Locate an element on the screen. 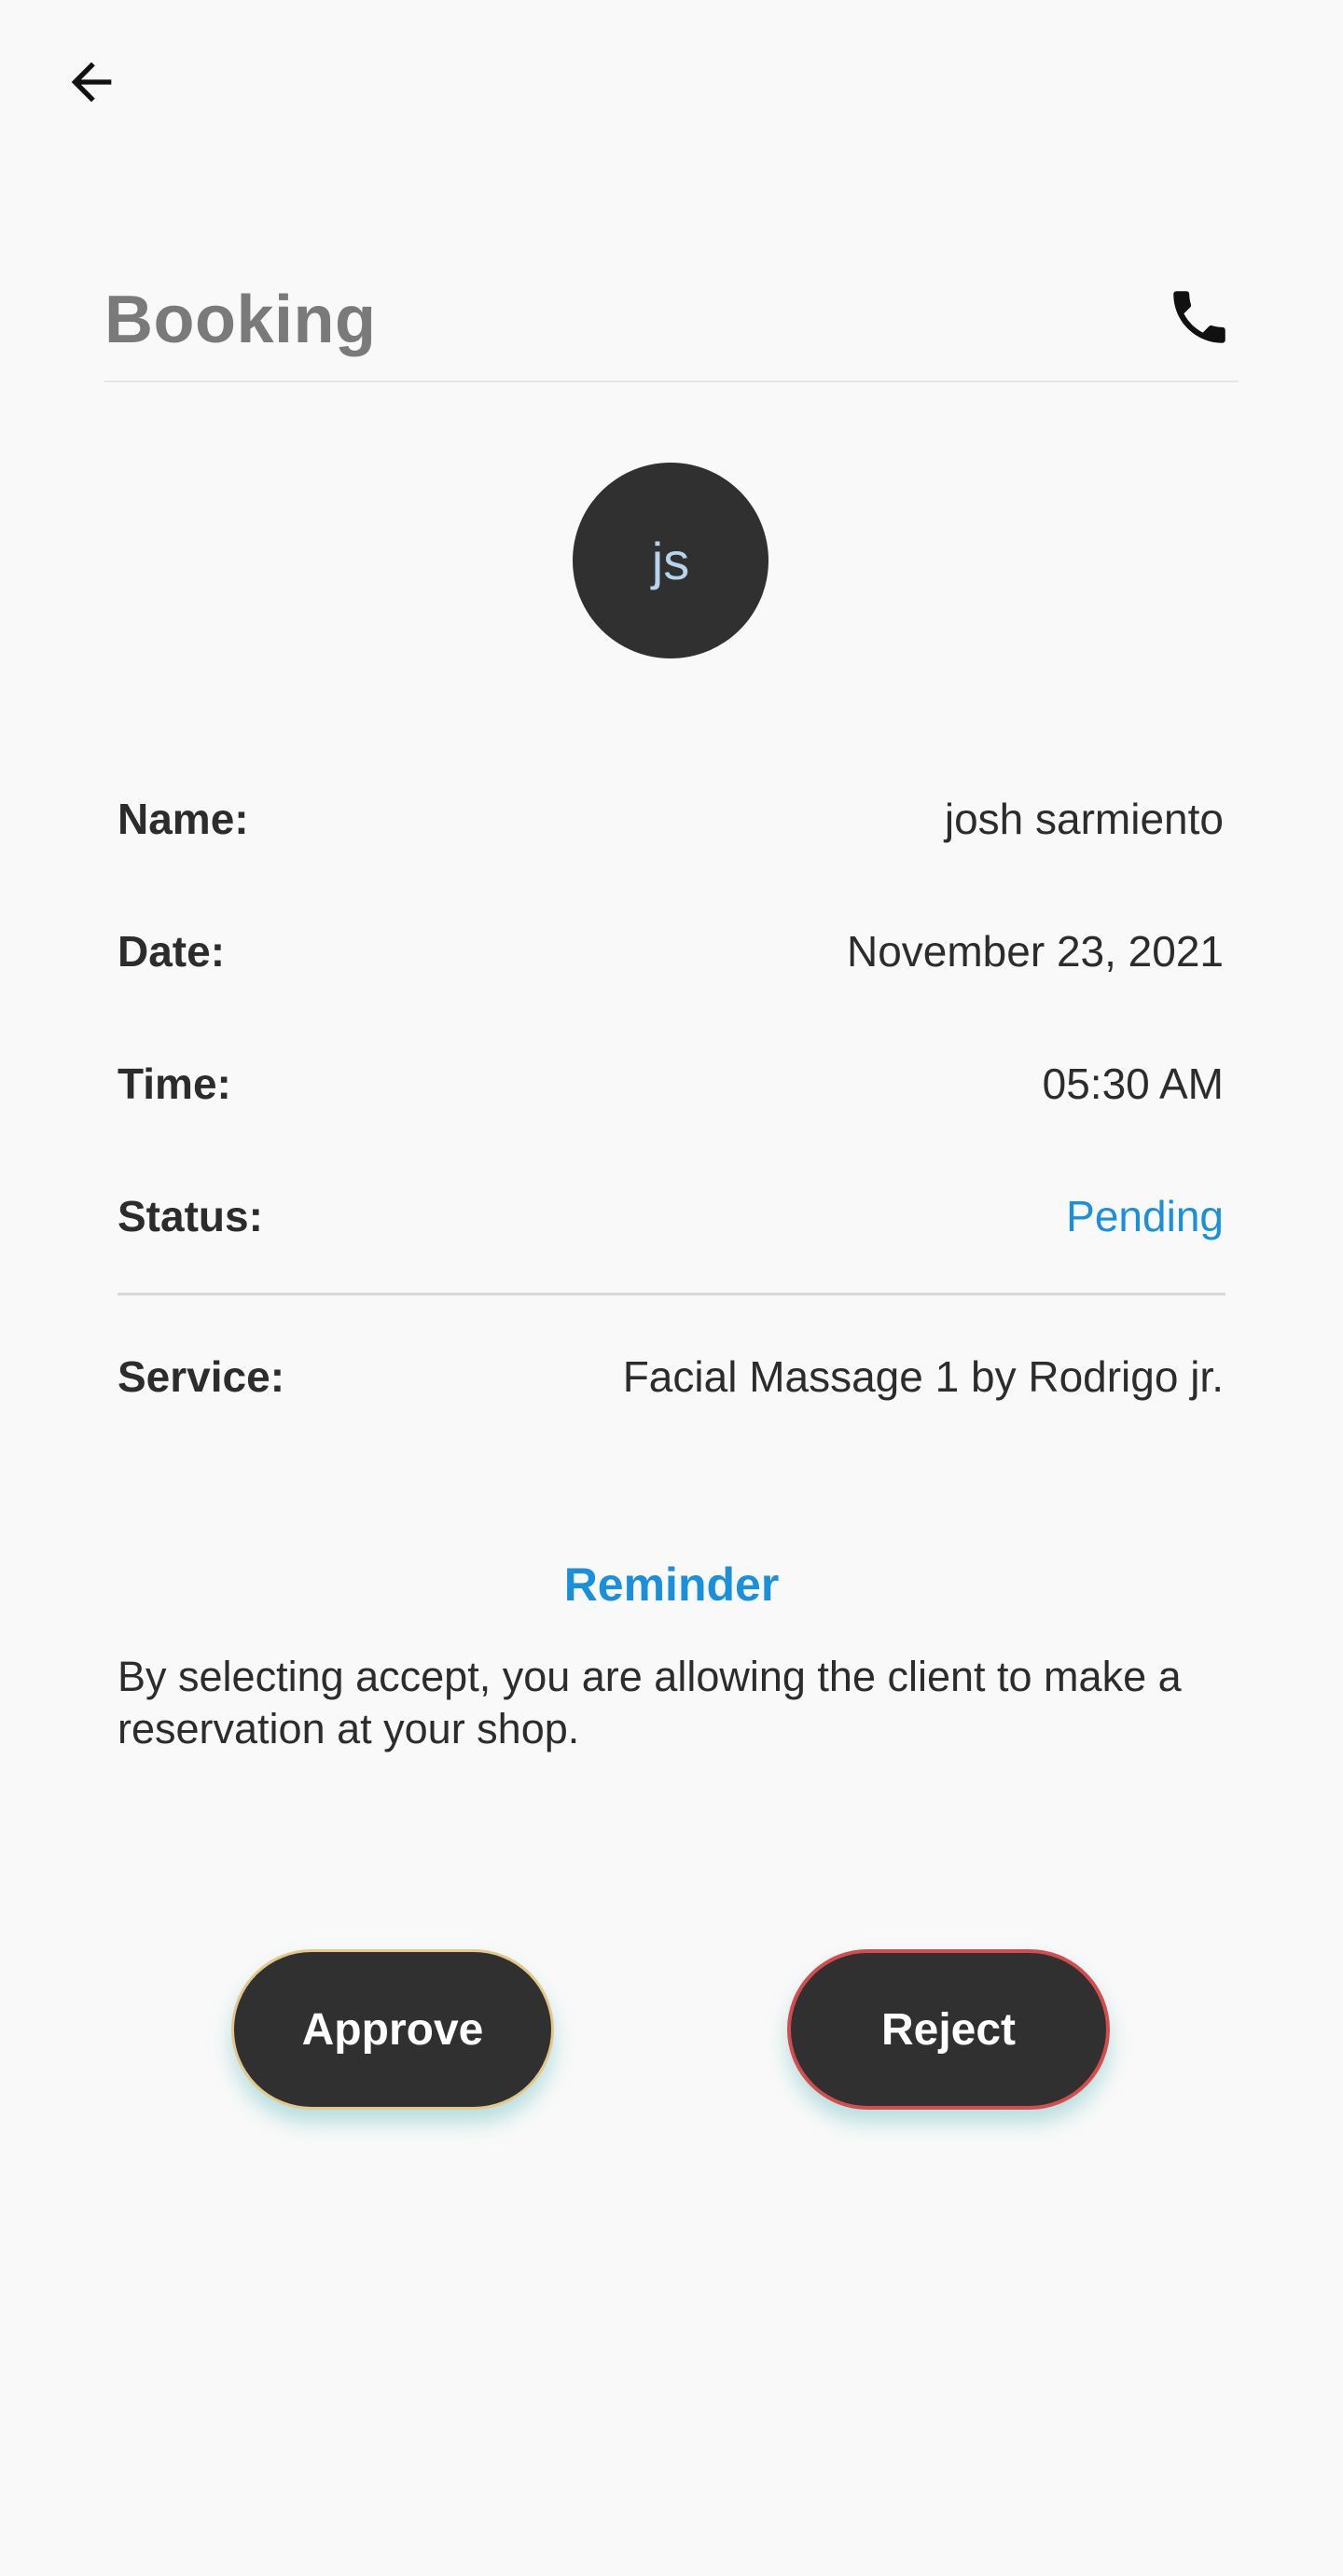  details-divider is located at coordinates (672, 1294).